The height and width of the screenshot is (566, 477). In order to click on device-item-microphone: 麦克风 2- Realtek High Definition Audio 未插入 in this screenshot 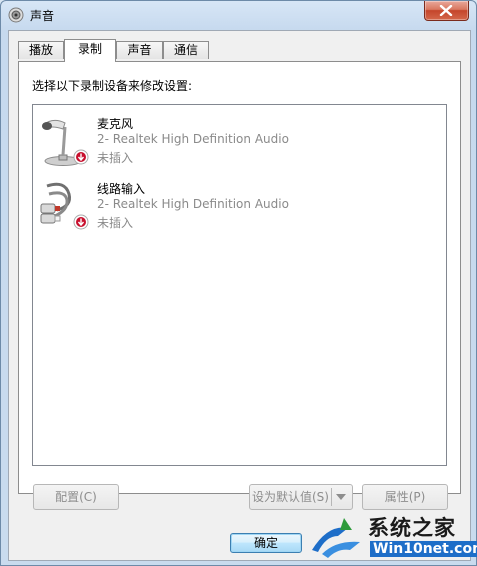, I will do `click(239, 144)`.